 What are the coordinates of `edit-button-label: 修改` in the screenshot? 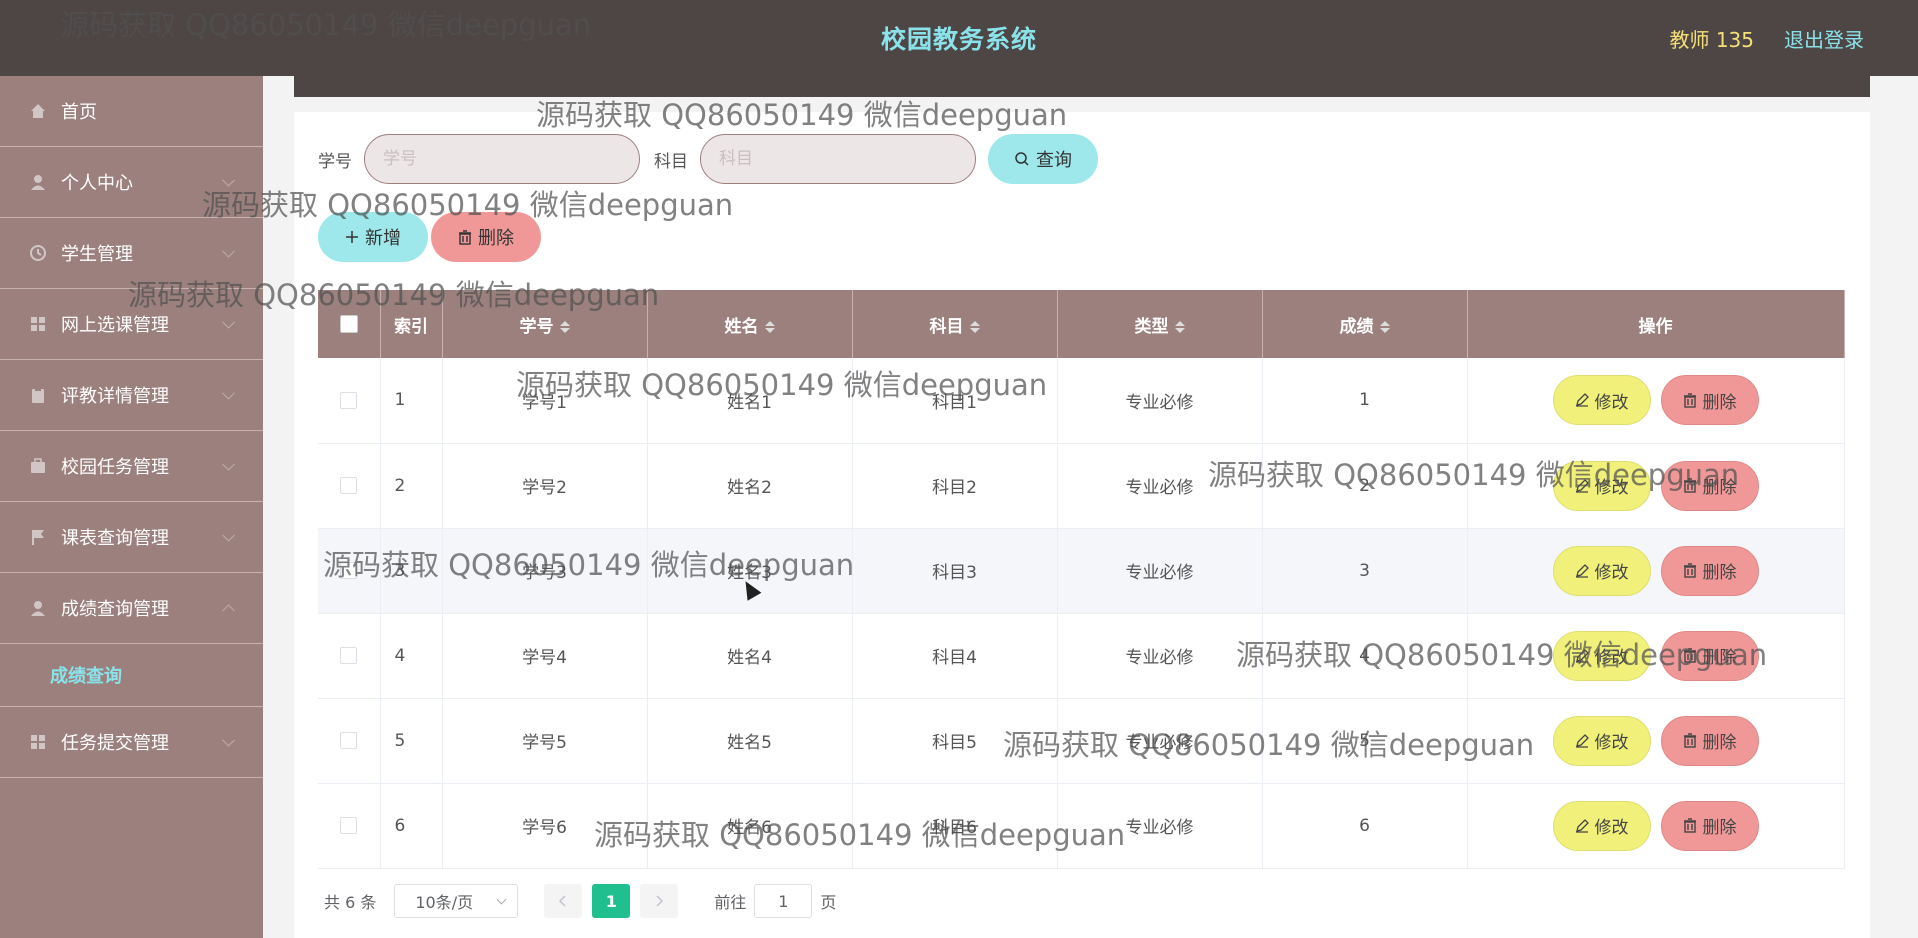 It's located at (1611, 573).